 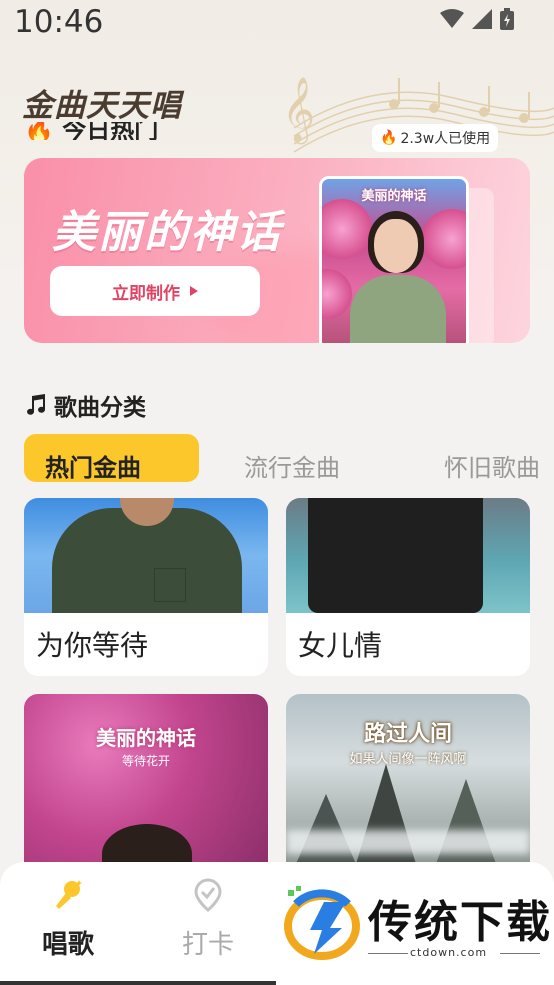 I want to click on song-category-title: 歌曲分类, so click(x=100, y=408).